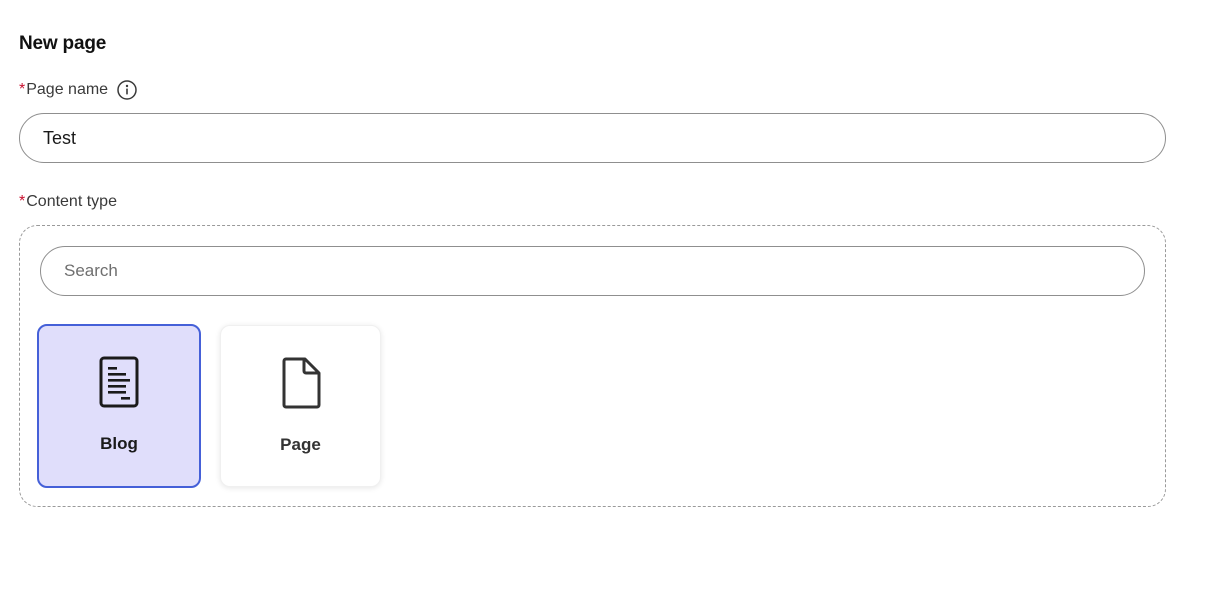  I want to click on card-label: Blog, so click(119, 443).